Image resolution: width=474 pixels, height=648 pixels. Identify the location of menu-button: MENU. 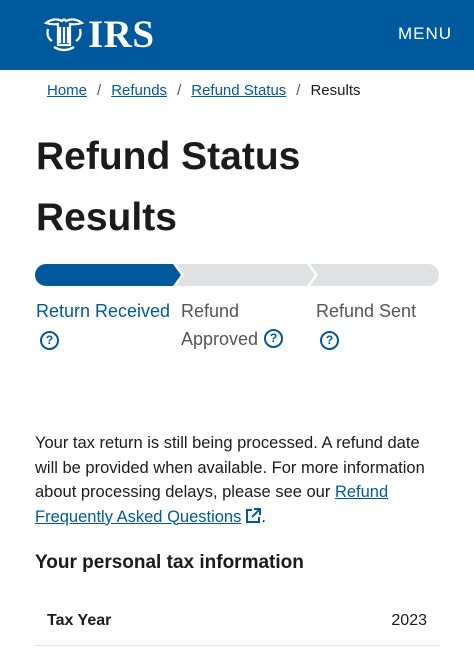
(425, 34).